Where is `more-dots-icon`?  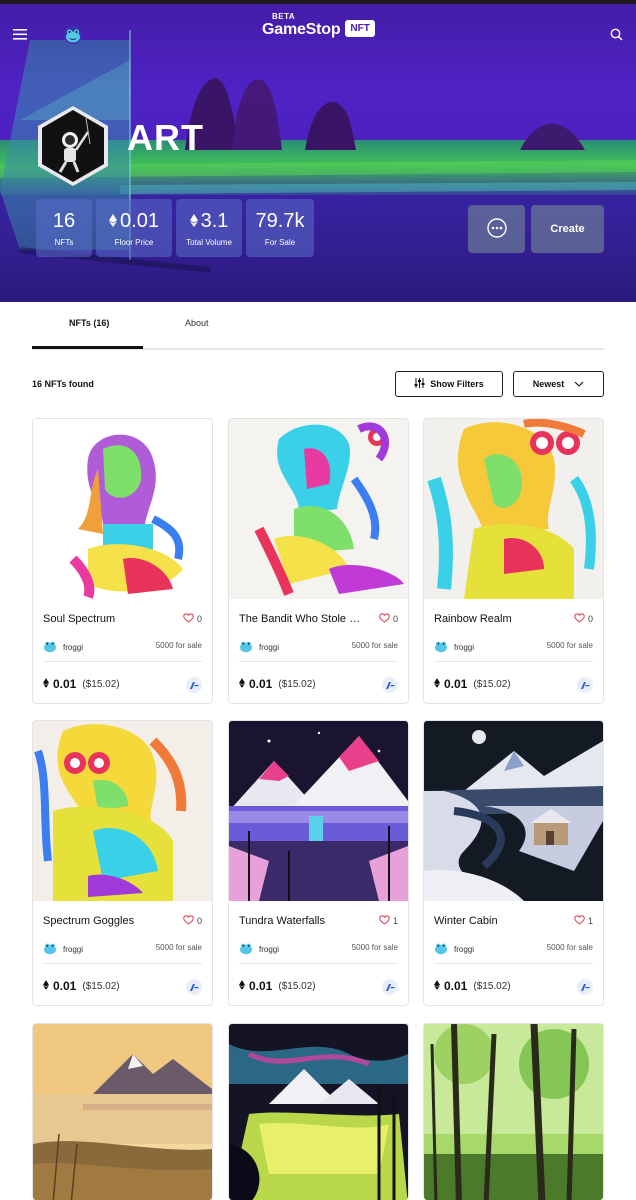
more-dots-icon is located at coordinates (496, 229).